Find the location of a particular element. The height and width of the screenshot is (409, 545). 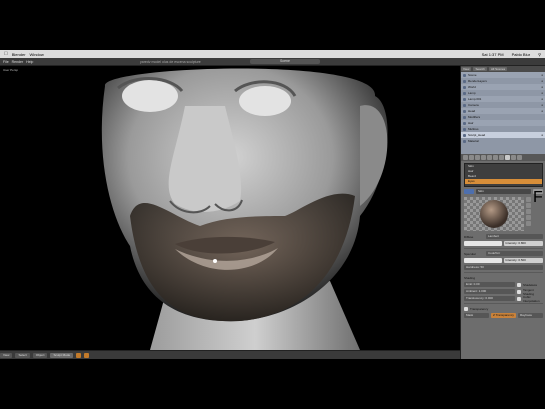

material-preview is located at coordinates (494, 214).